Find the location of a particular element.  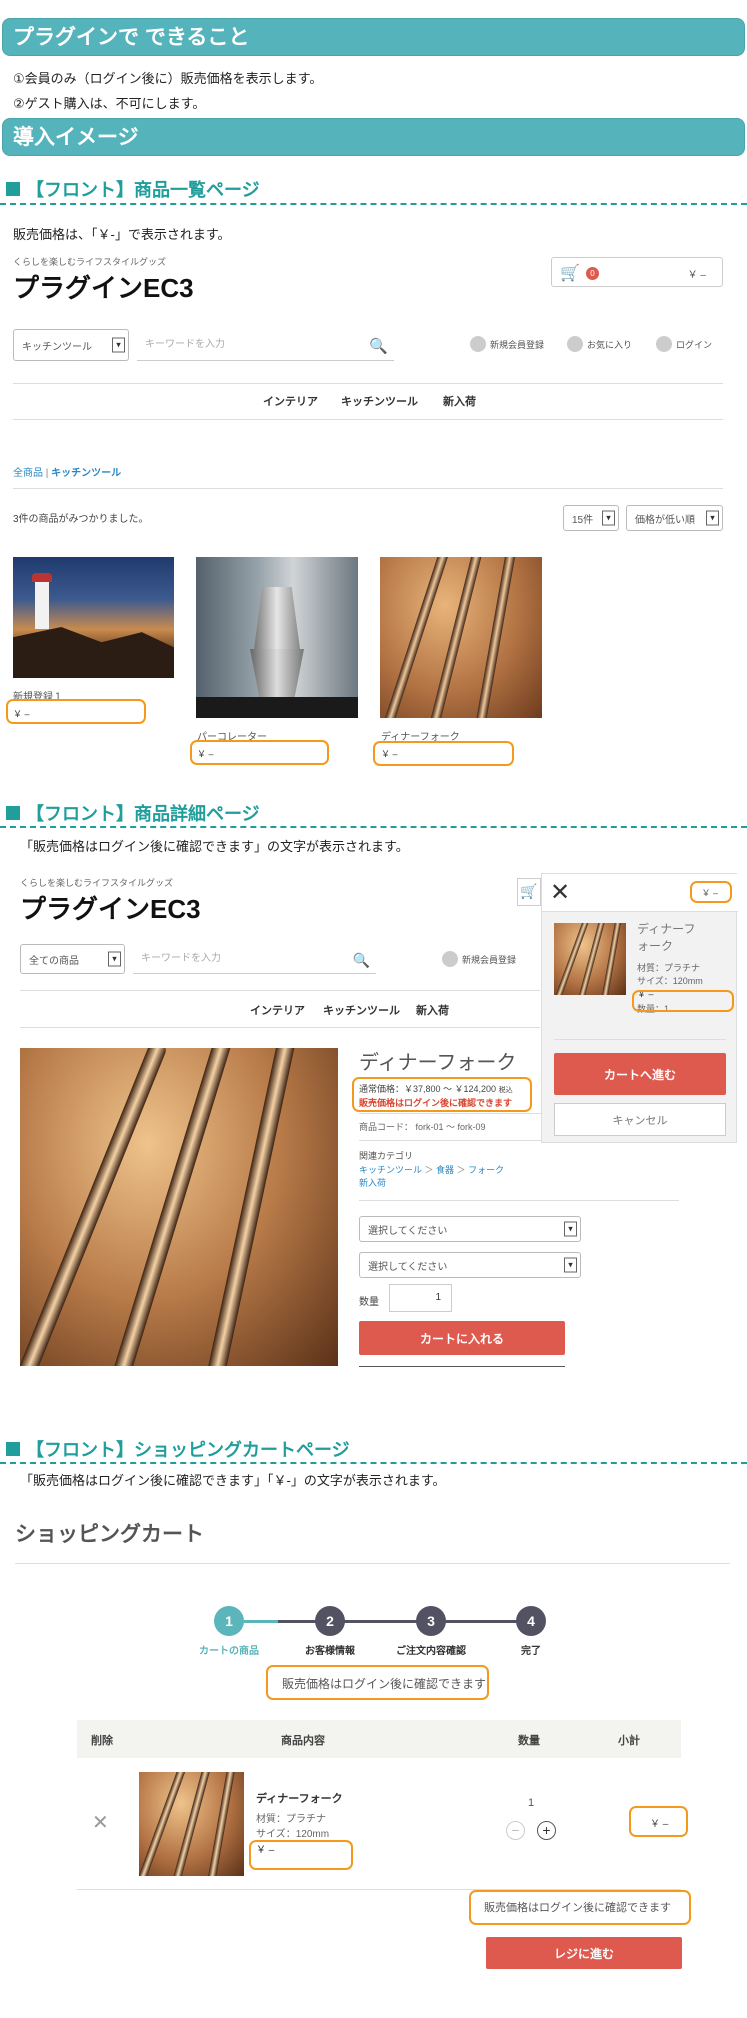

product-main-image is located at coordinates (179, 1207).